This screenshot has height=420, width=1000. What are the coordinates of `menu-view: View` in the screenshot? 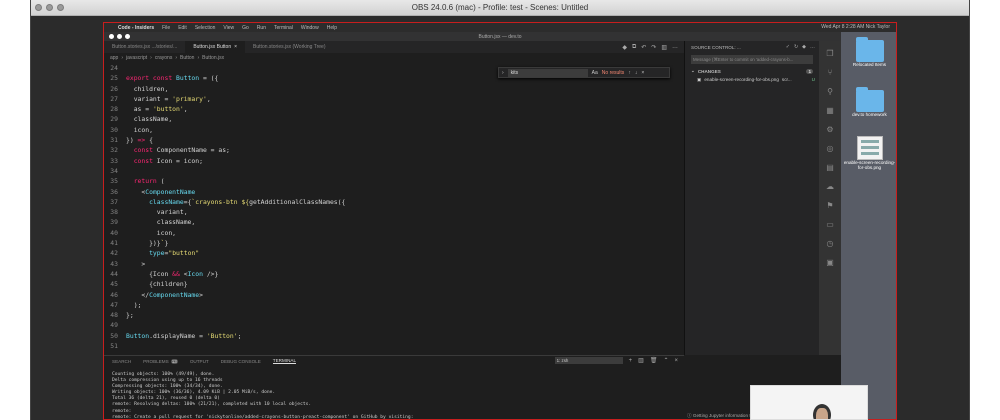 It's located at (228, 28).